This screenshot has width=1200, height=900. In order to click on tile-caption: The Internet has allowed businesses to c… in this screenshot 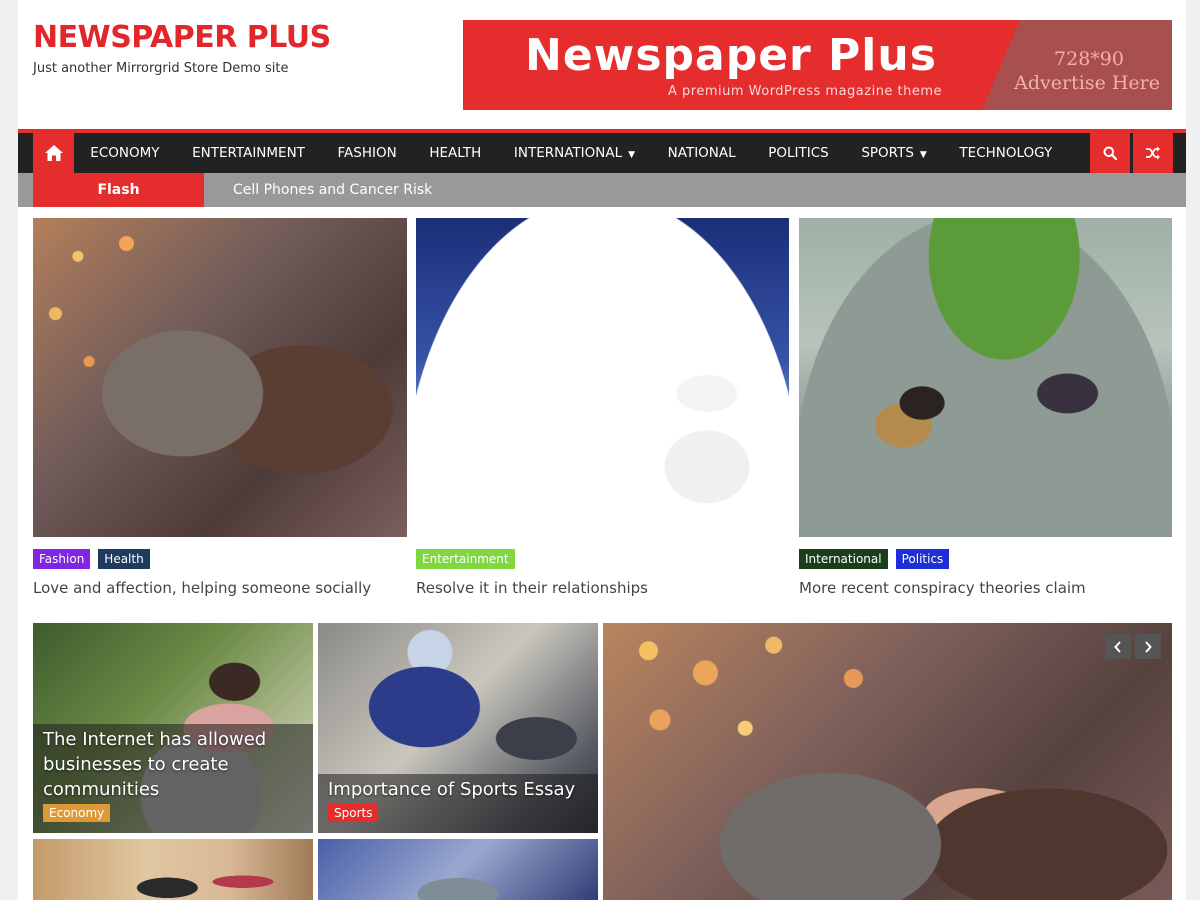, I will do `click(173, 778)`.